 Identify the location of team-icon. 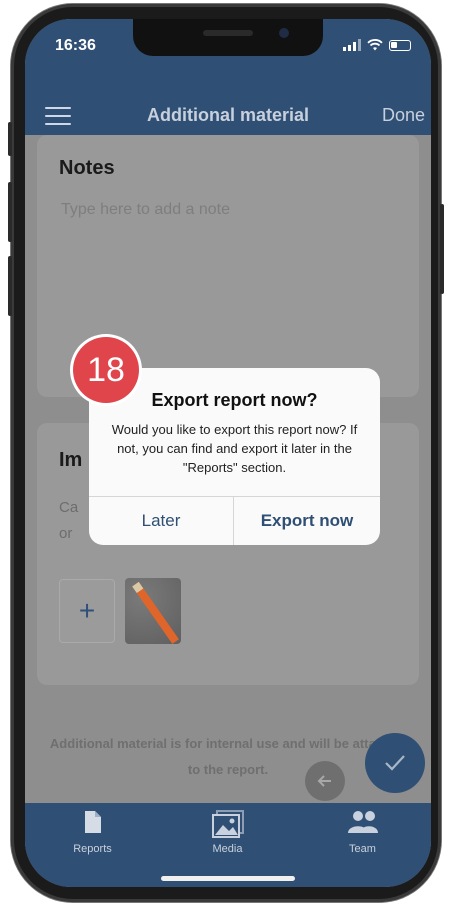
(362, 822).